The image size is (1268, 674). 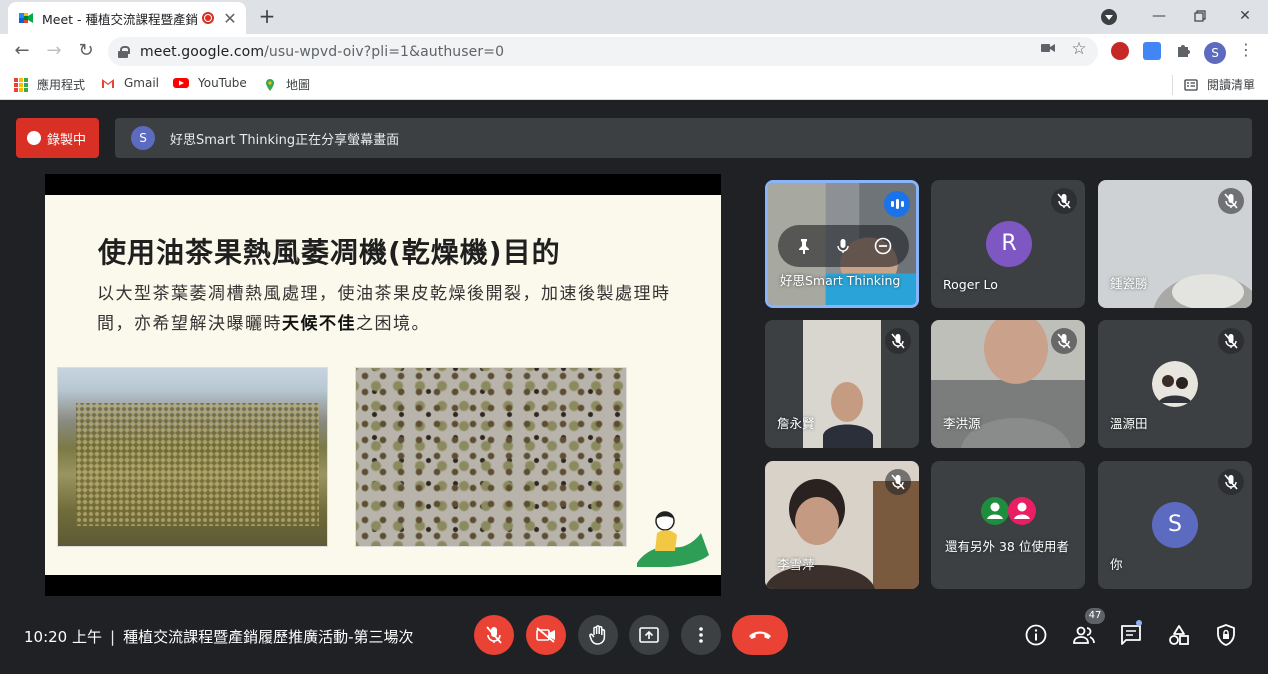 I want to click on participant-avatar-photo, so click(x=1175, y=384).